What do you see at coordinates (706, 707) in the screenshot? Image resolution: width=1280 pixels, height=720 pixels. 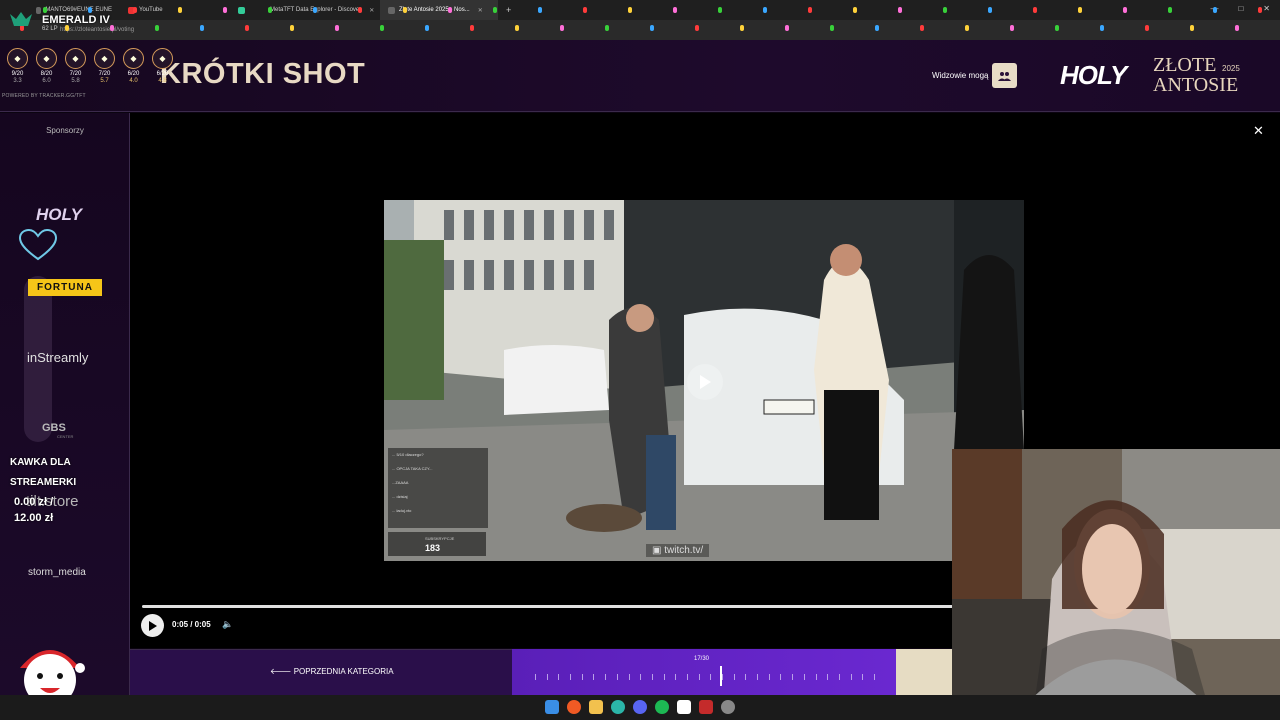 I see `obs-icon` at bounding box center [706, 707].